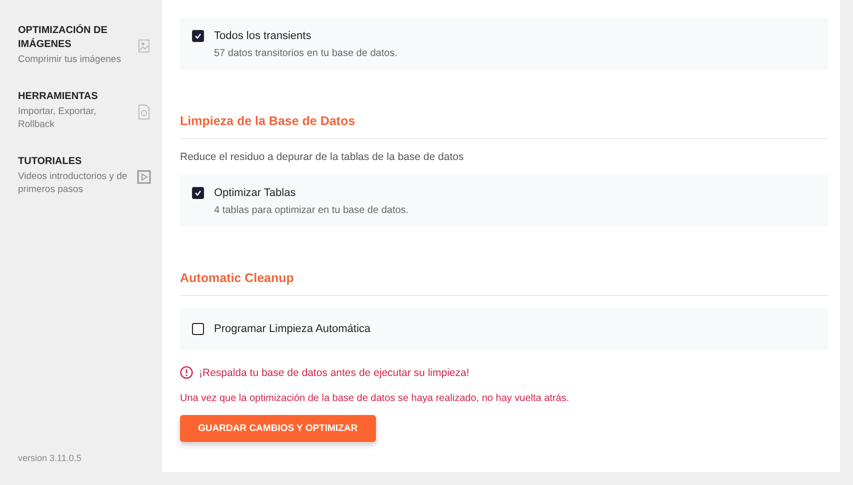  I want to click on sidebar-item-title: HERRAMIENTAS, so click(75, 97).